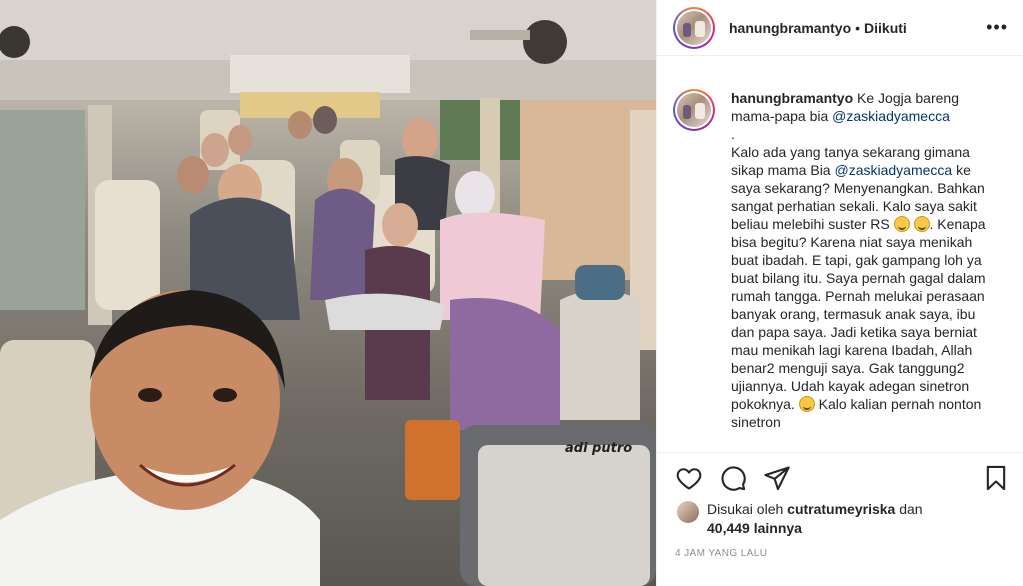  Describe the element at coordinates (885, 28) in the screenshot. I see `follow-status-button: Diikuti` at that location.